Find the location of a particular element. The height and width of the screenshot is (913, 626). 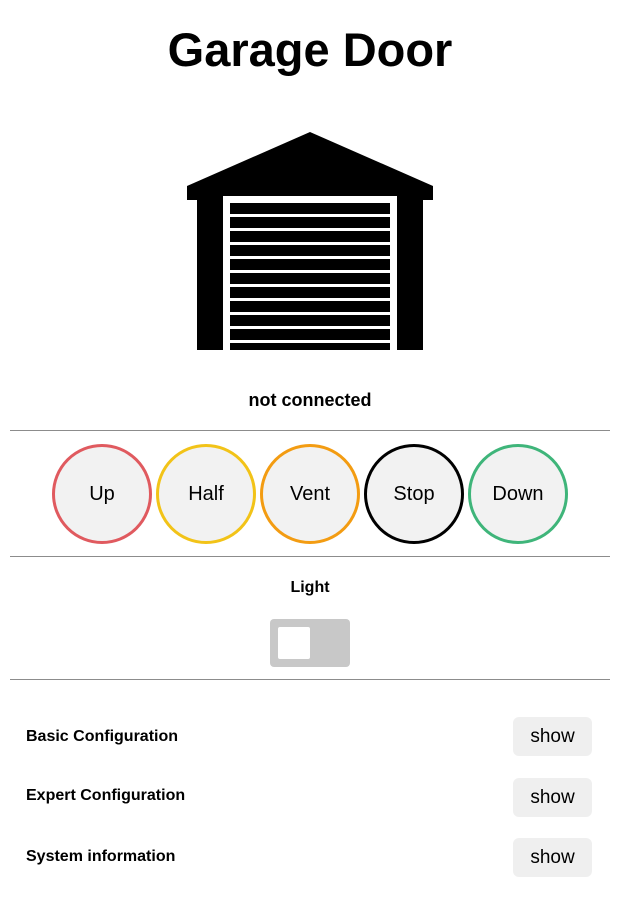

basic-configuration-label: Basic Configuration is located at coordinates (102, 736).